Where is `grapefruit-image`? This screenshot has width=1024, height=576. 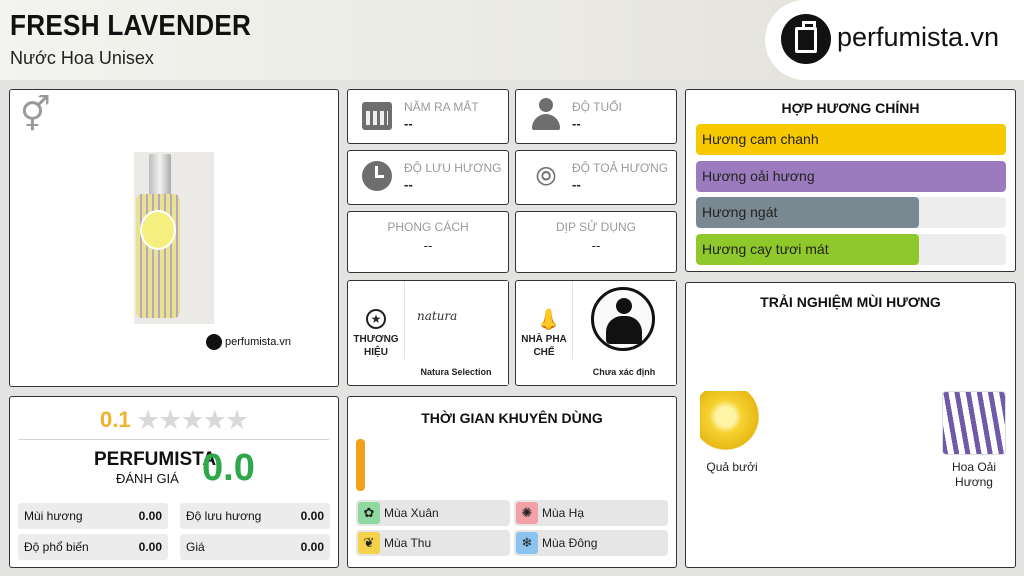
grapefruit-image is located at coordinates (732, 423).